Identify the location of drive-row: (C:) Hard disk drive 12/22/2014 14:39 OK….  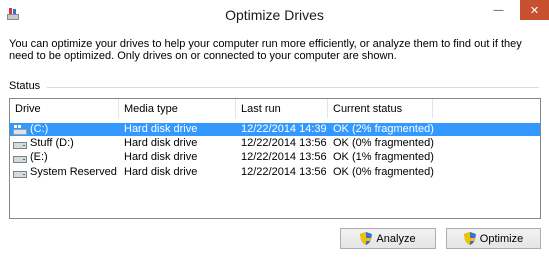
(275, 129).